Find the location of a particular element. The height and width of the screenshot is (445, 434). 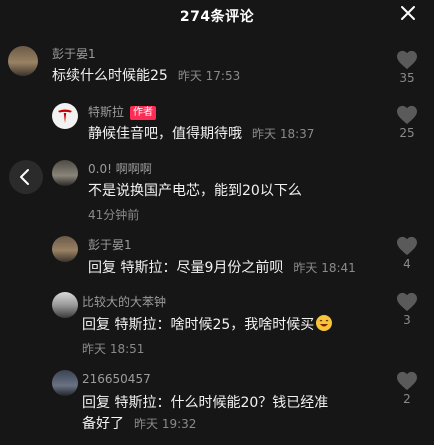

comment-text: 不是说换国产电芯，能到20以下么 is located at coordinates (195, 191).